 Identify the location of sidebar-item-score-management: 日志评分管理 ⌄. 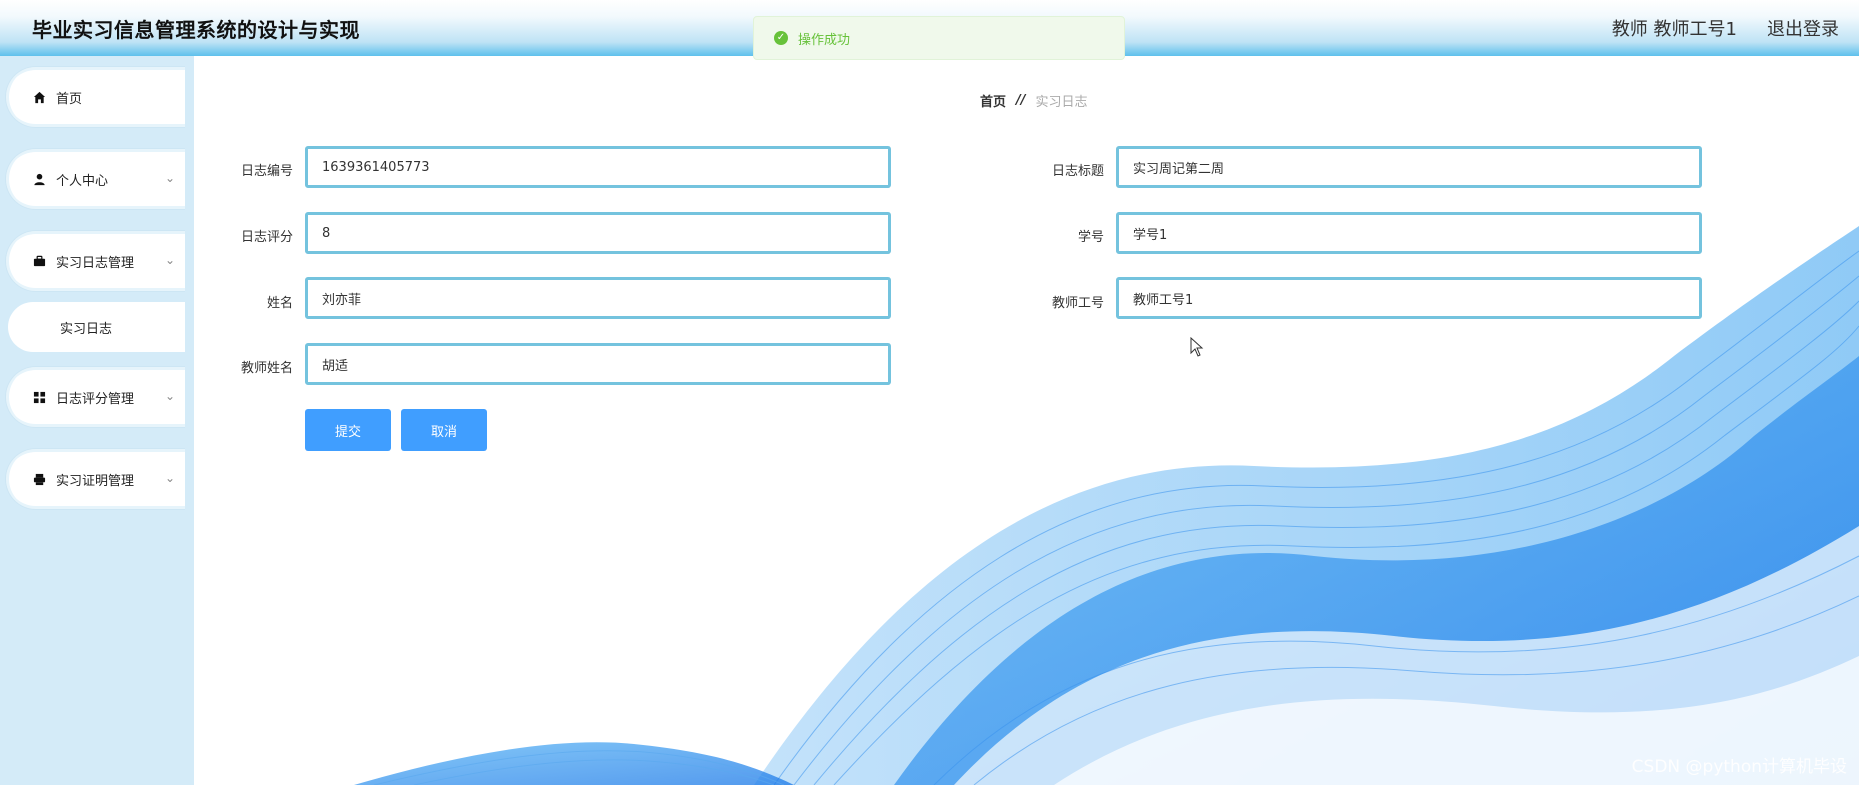
(95, 397).